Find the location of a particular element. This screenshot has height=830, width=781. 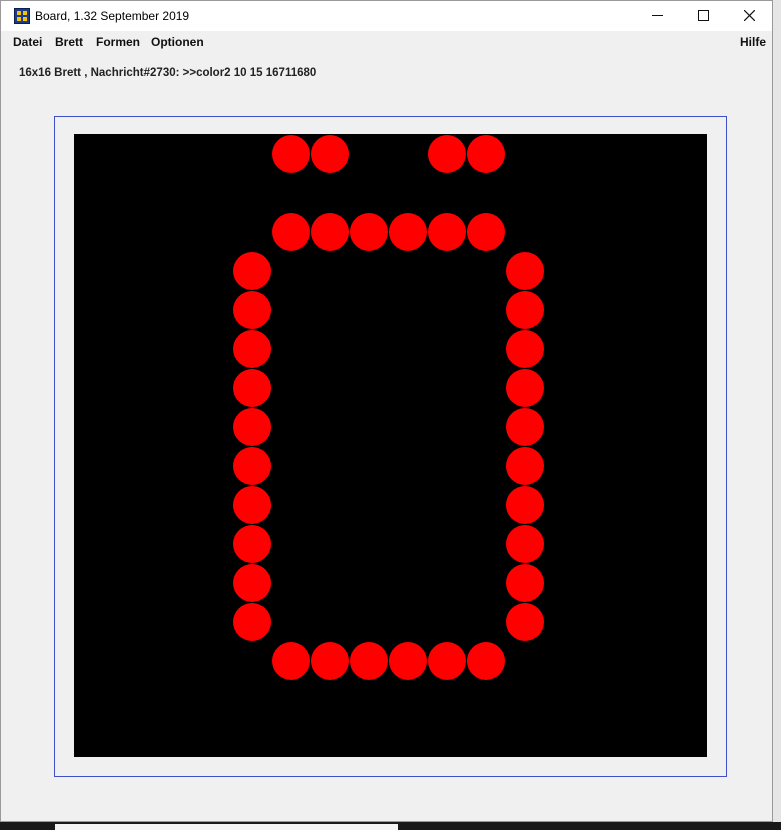

minimize-button is located at coordinates (657, 16).